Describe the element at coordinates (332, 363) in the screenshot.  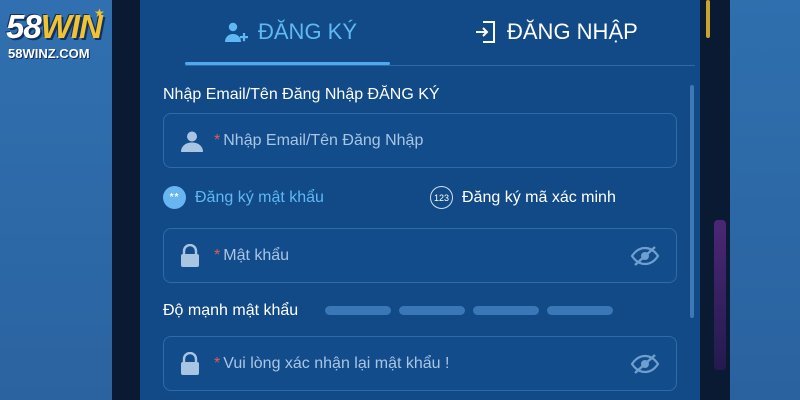
I see `confirm-password-placeholder: * Vui lòng xác nhận lại mật khẩu !` at that location.